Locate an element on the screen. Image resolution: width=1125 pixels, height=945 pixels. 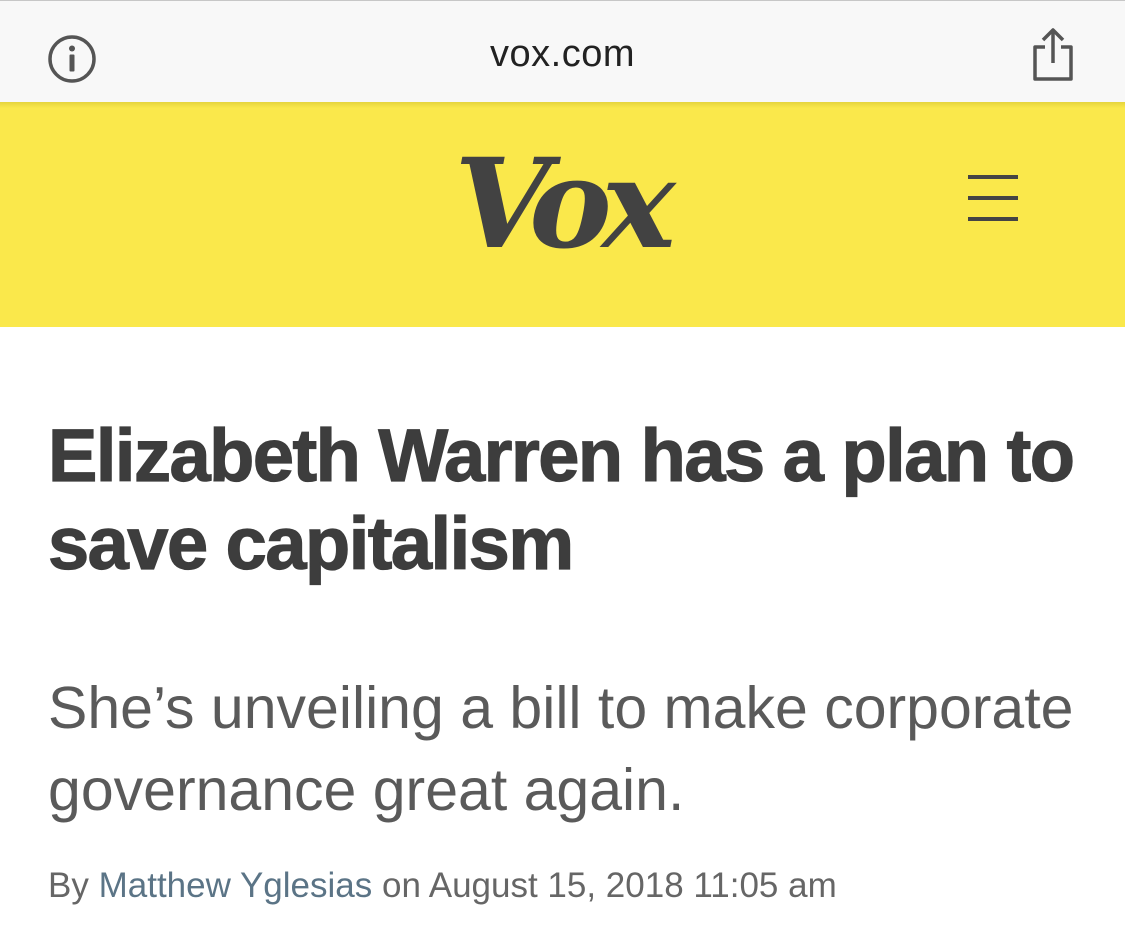
vox-logo: Vox is located at coordinates (560, 204).